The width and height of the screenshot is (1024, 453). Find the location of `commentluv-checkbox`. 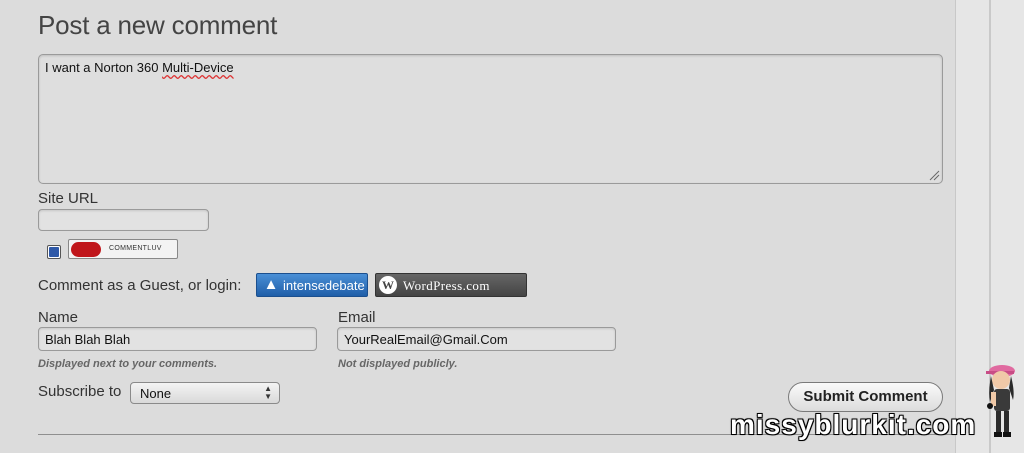

commentluv-checkbox is located at coordinates (54, 252).